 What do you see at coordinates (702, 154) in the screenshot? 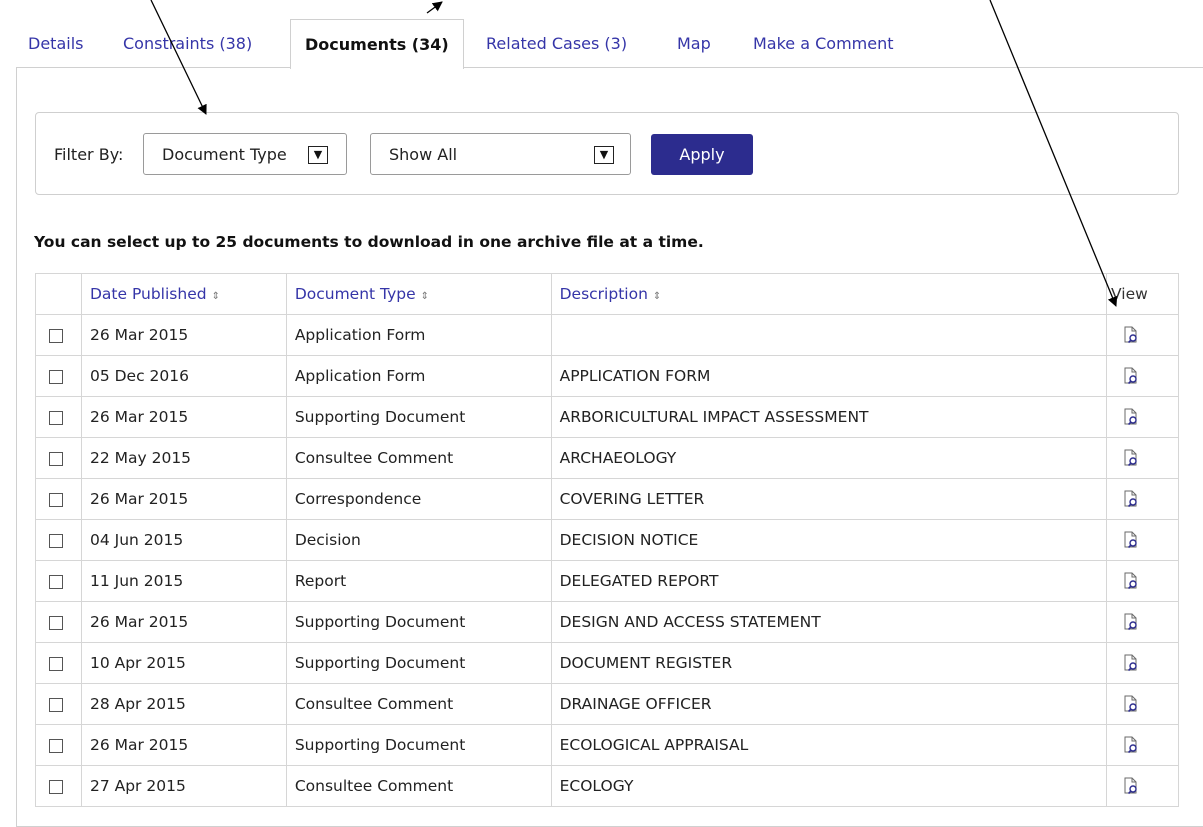
I see `apply-button: Apply` at bounding box center [702, 154].